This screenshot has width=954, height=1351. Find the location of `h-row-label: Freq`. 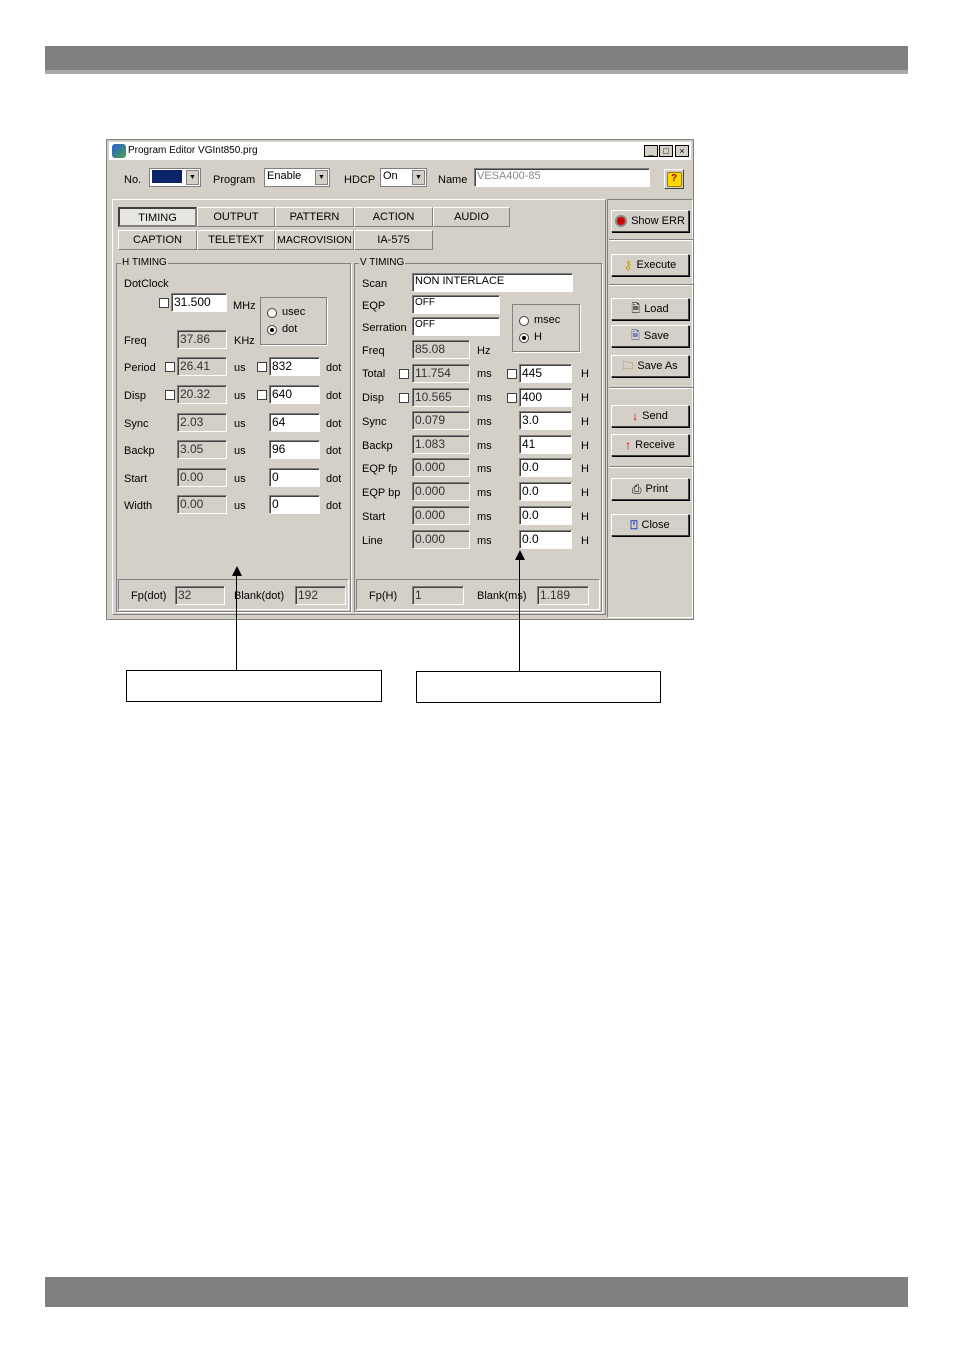

h-row-label: Freq is located at coordinates (135, 341).